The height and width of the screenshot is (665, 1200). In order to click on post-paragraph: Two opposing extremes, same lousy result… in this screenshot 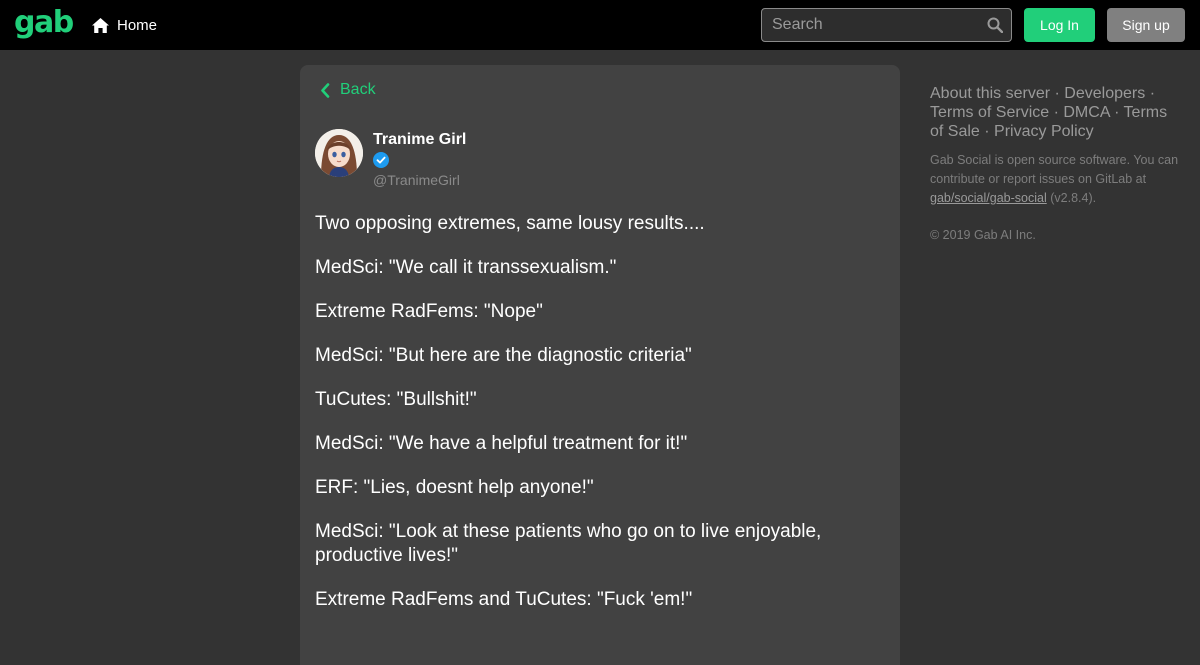, I will do `click(510, 223)`.